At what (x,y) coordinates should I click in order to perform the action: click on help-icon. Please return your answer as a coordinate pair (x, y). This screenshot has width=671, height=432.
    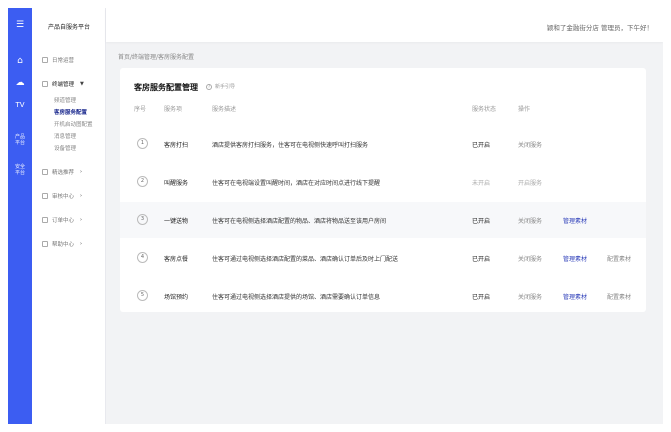
    Looking at the image, I should click on (45, 244).